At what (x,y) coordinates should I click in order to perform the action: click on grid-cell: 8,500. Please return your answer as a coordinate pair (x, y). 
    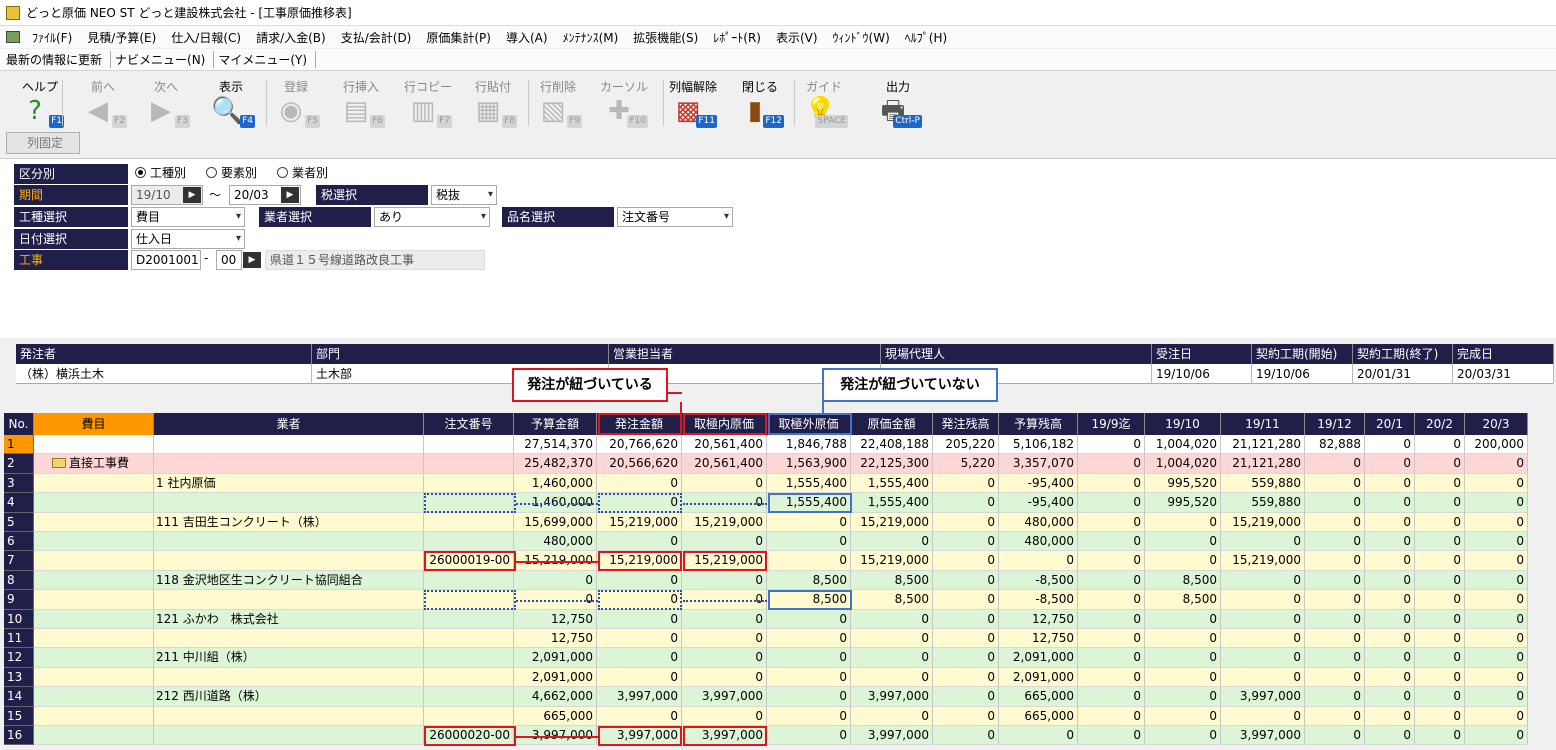
    Looking at the image, I should click on (1183, 580).